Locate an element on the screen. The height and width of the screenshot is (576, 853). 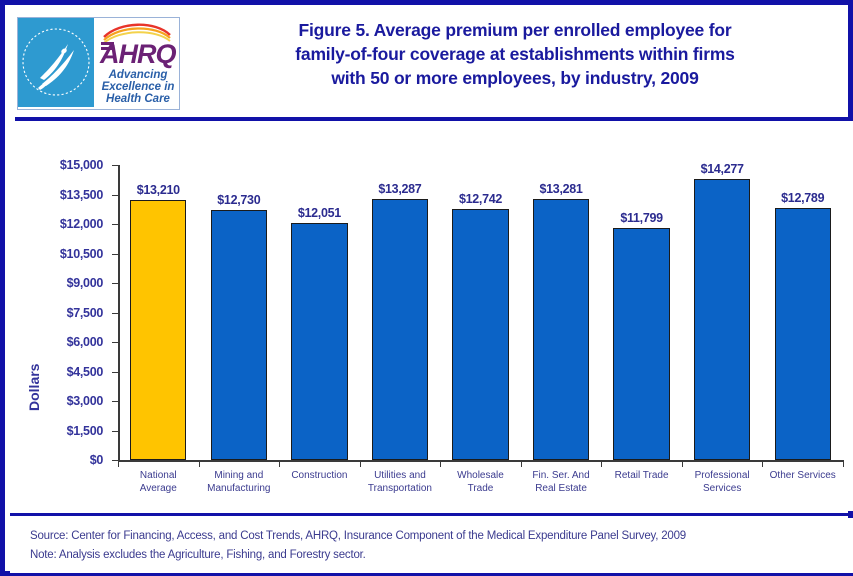
y-tick-label: $1,500 is located at coordinates (85, 430).